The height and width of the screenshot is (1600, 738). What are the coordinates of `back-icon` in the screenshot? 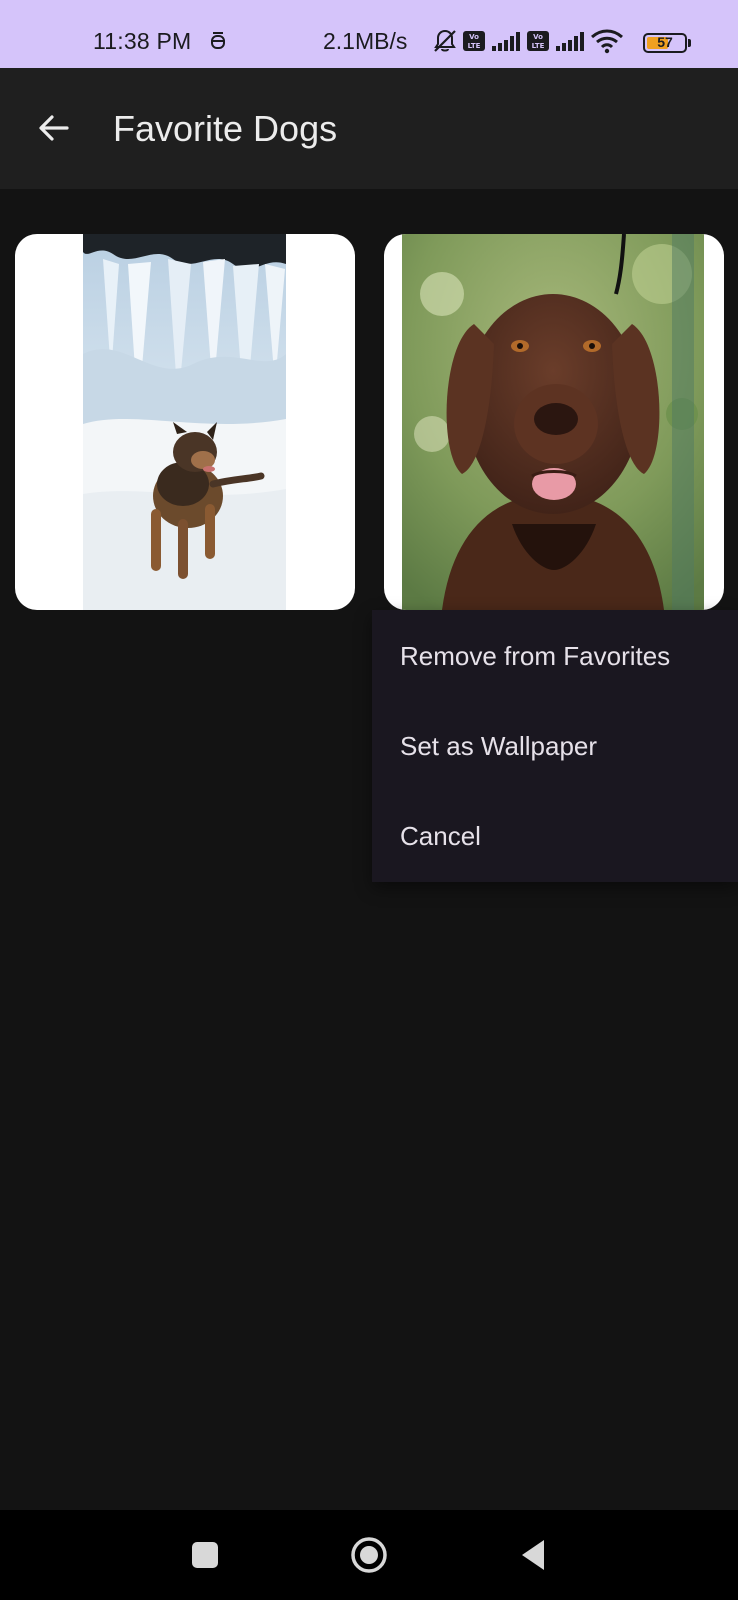 It's located at (533, 1555).